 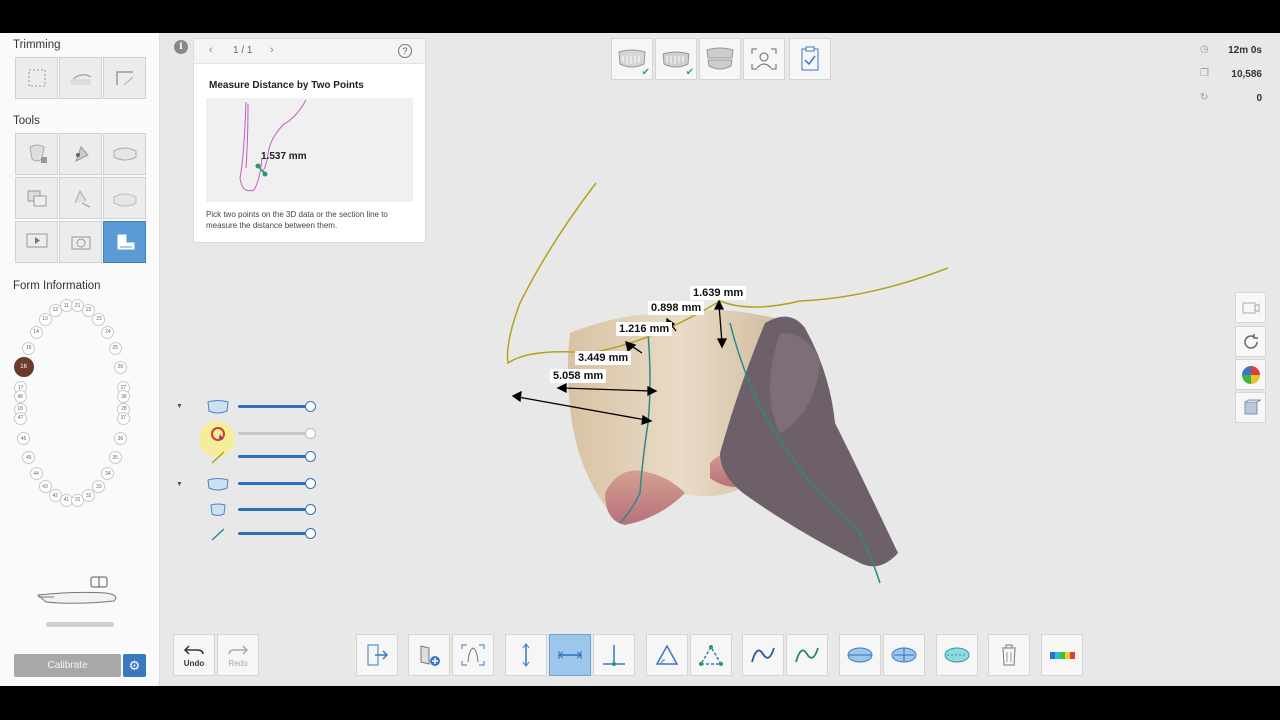 What do you see at coordinates (429, 655) in the screenshot?
I see `add-section-button` at bounding box center [429, 655].